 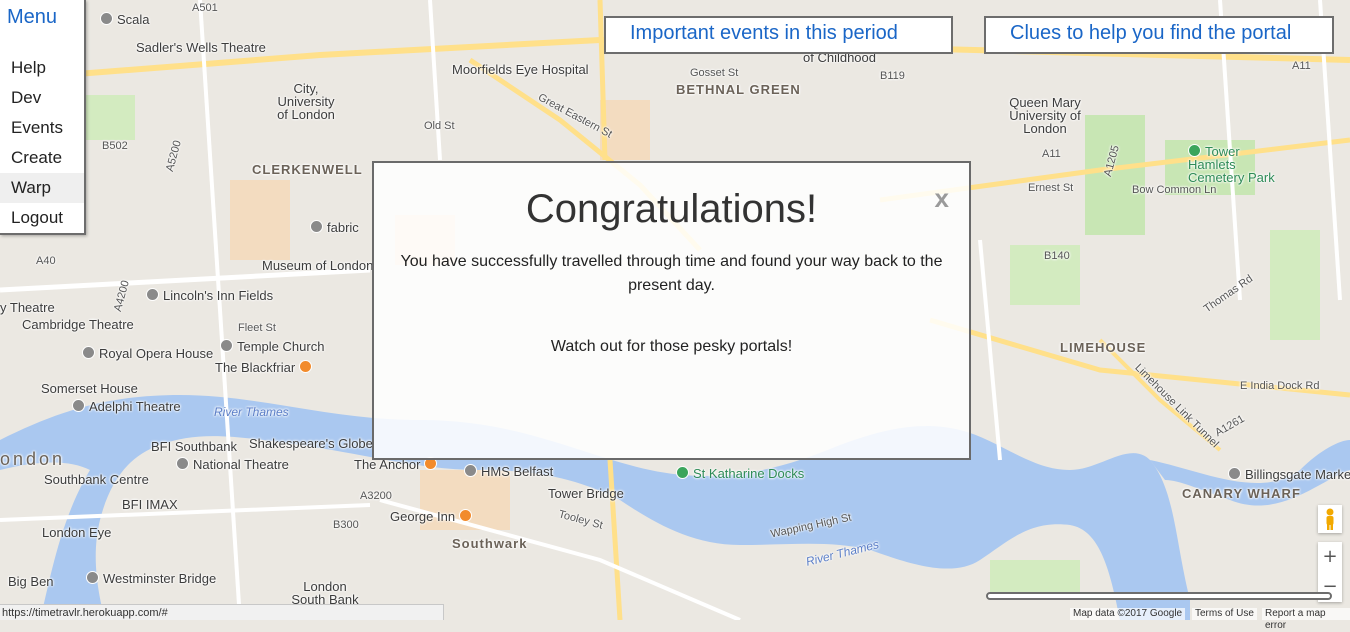 What do you see at coordinates (671, 209) in the screenshot?
I see `modal-title: Congratulations!` at bounding box center [671, 209].